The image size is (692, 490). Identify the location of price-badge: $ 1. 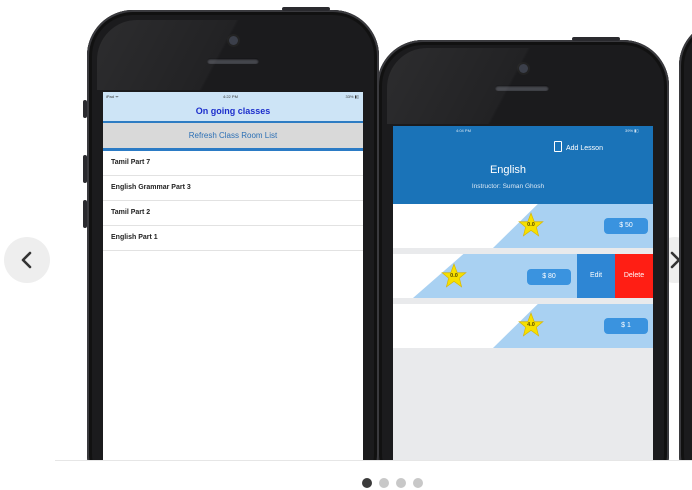
(626, 326).